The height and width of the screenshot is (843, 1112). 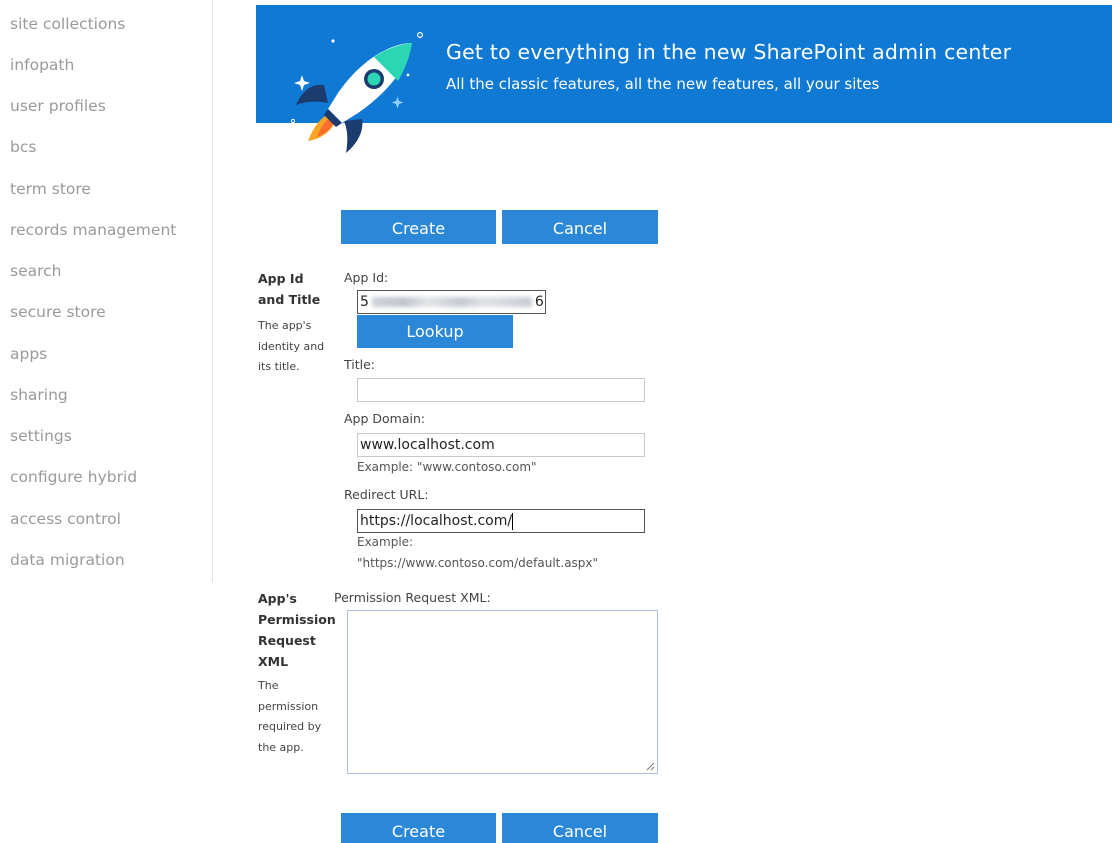 I want to click on nav-item-access-control: access control, so click(x=65, y=519).